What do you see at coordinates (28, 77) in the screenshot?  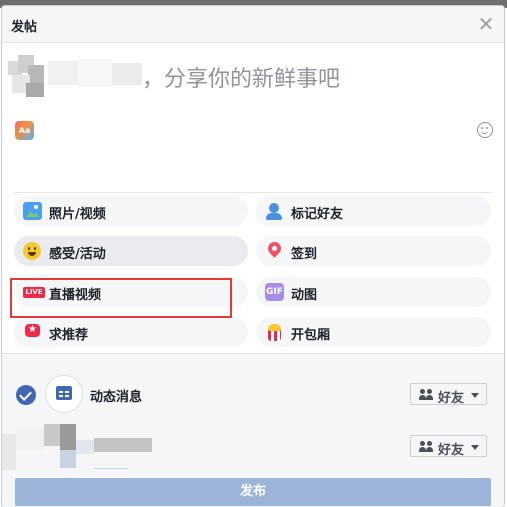 I see `avatar` at bounding box center [28, 77].